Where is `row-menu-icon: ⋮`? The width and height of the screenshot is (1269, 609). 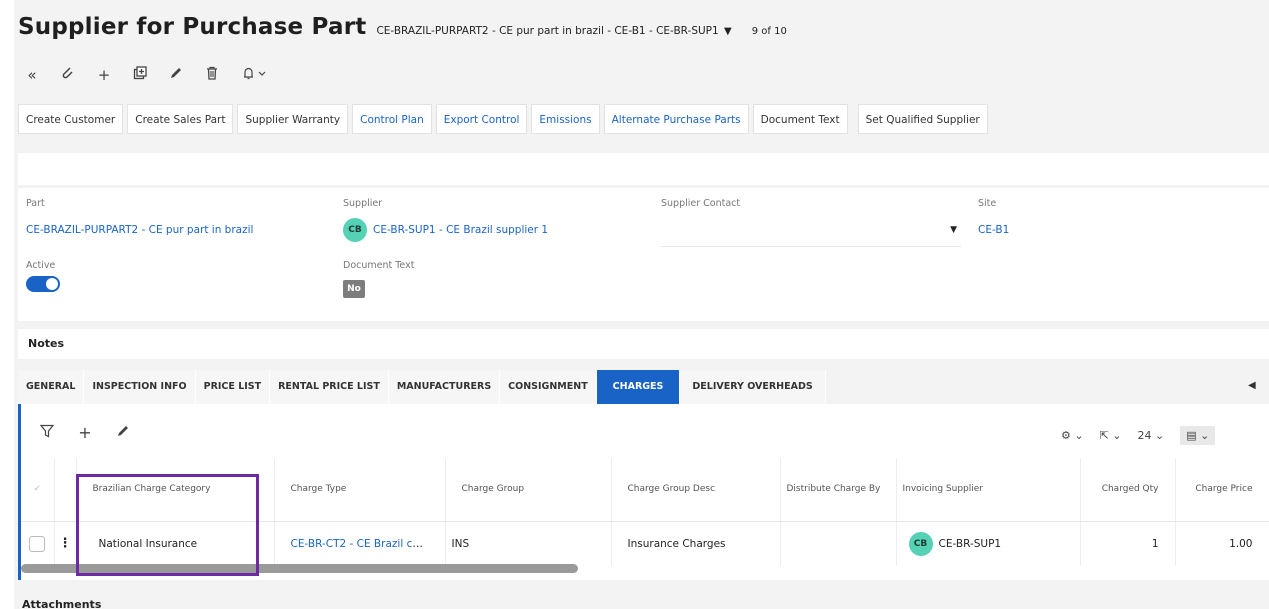 row-menu-icon: ⋮ is located at coordinates (65, 543).